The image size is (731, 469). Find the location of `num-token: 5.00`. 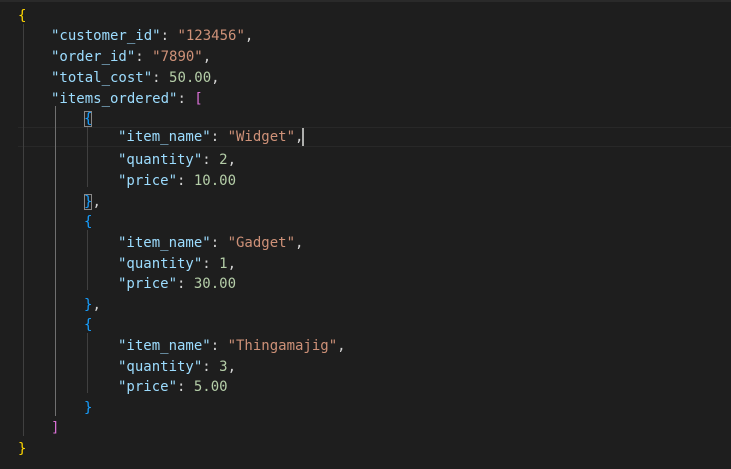

num-token: 5.00 is located at coordinates (210, 387).